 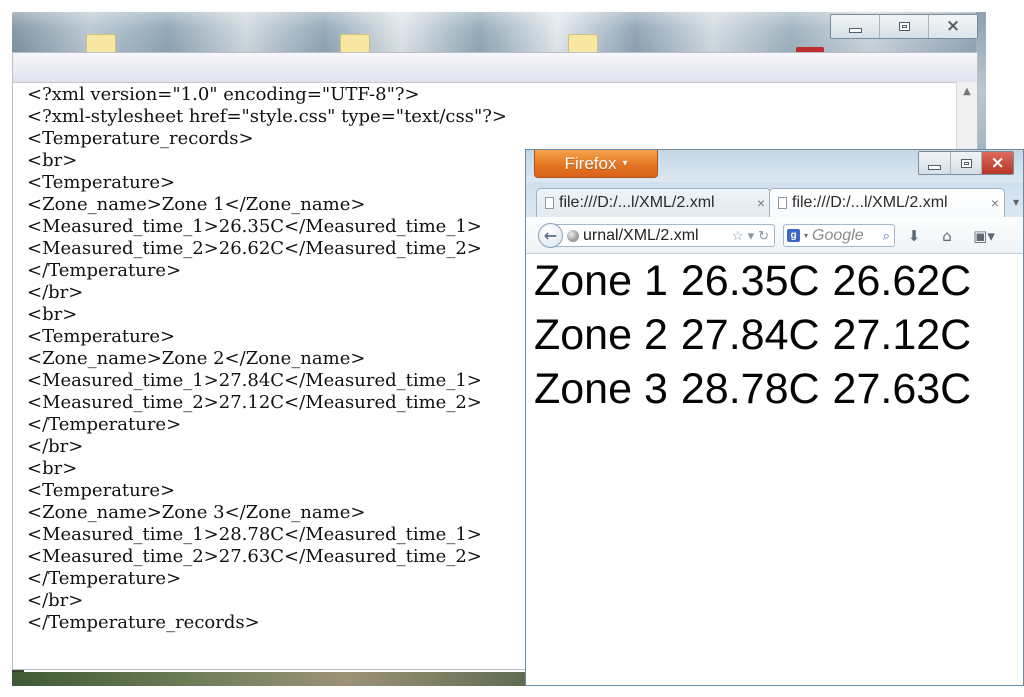 I want to click on firefox-menu-button: Firefox ▾, so click(x=596, y=164).